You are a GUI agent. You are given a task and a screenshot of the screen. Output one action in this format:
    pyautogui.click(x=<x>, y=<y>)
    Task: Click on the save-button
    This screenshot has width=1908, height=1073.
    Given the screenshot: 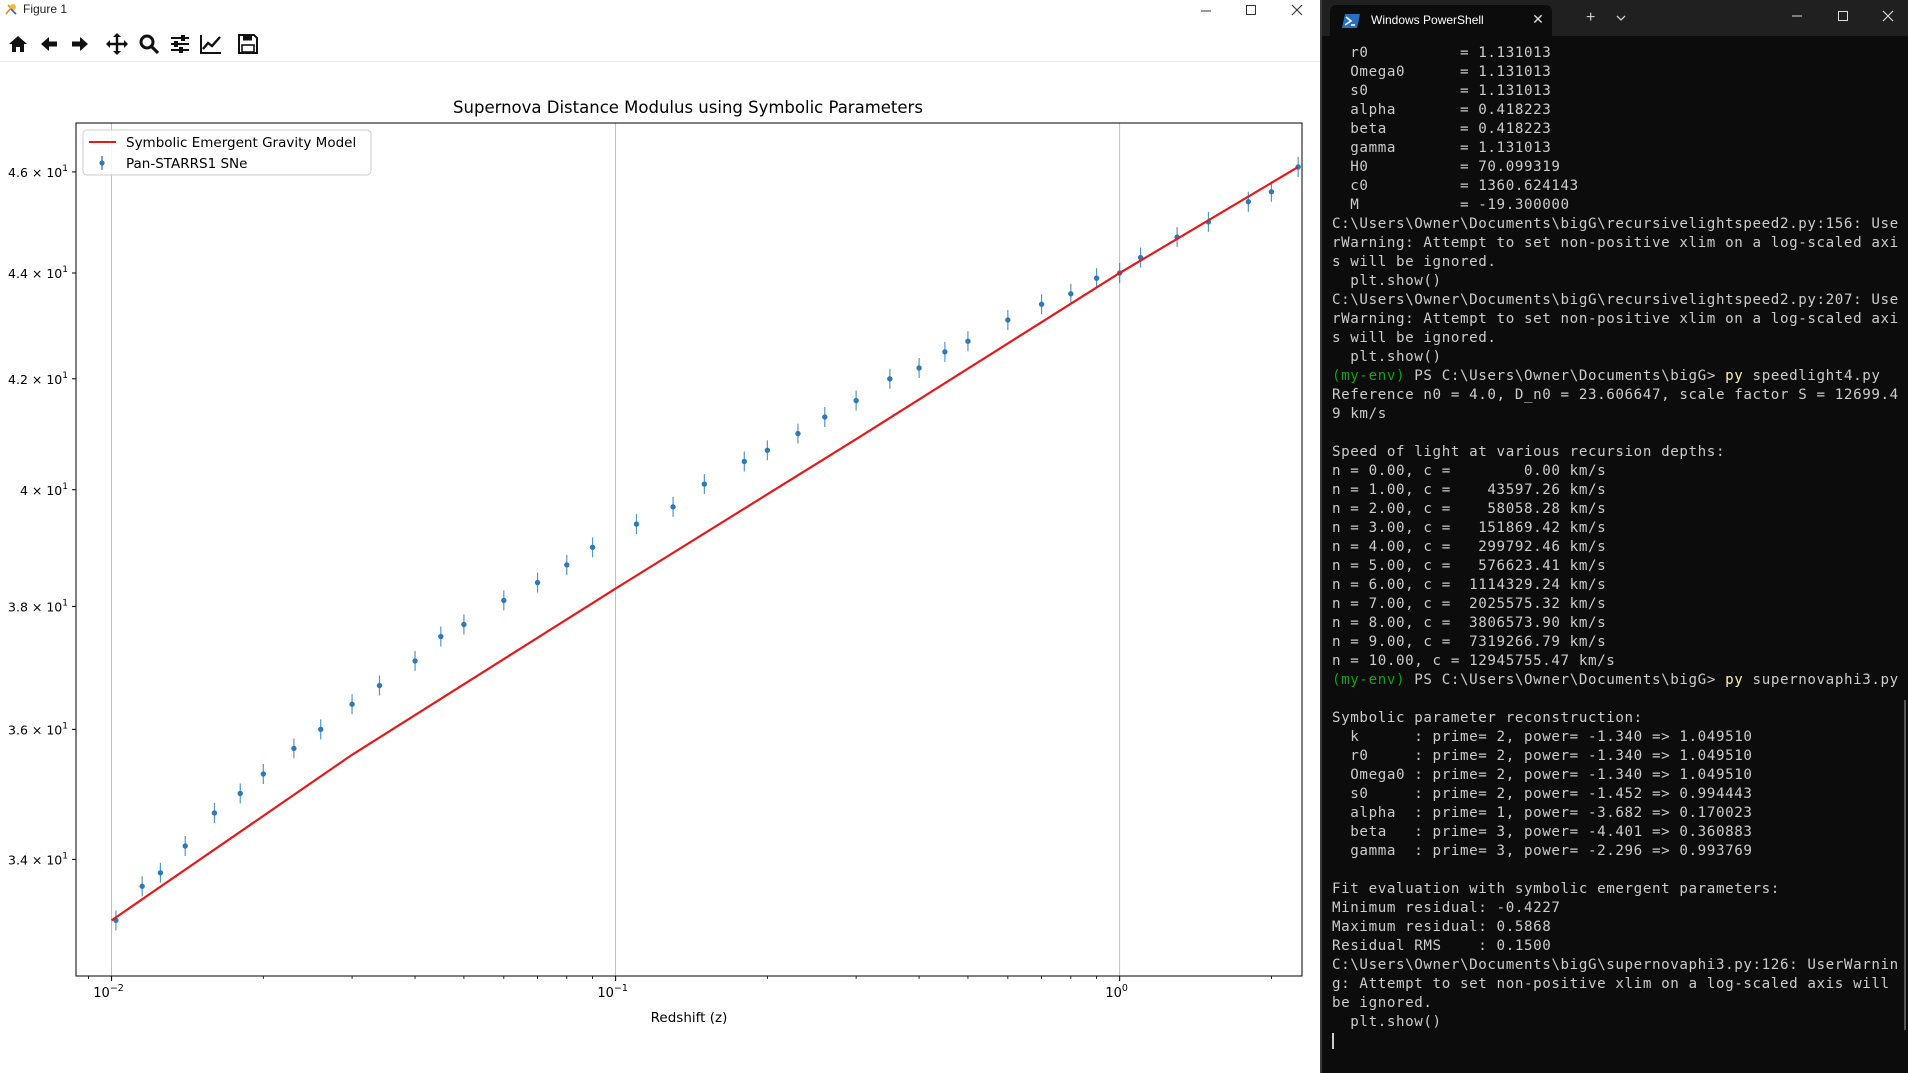 What is the action you would take?
    pyautogui.click(x=248, y=44)
    